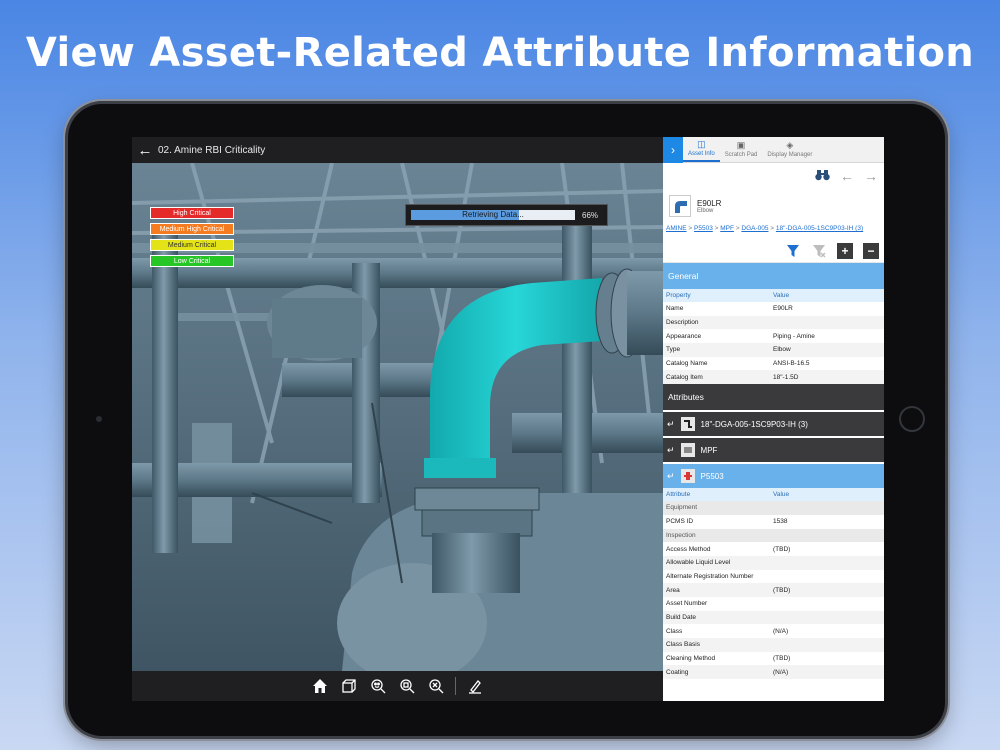  Describe the element at coordinates (819, 228) in the screenshot. I see `breadcrumb-link: 18"-DGA-005-1SC9P03-IH (3)` at that location.